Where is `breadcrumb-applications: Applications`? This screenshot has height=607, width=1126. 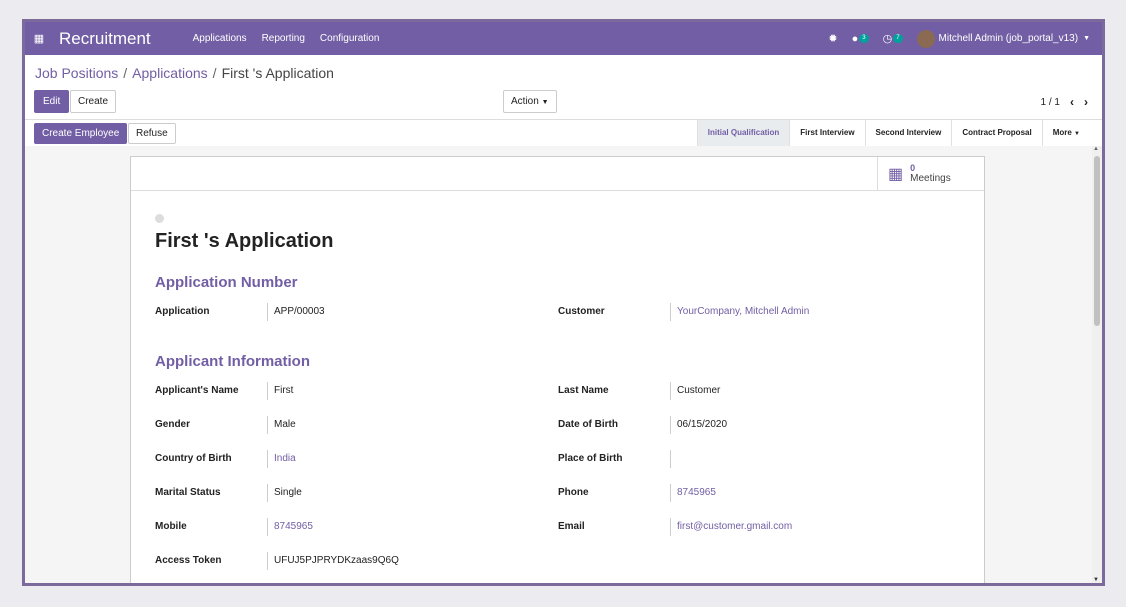 breadcrumb-applications: Applications is located at coordinates (170, 73).